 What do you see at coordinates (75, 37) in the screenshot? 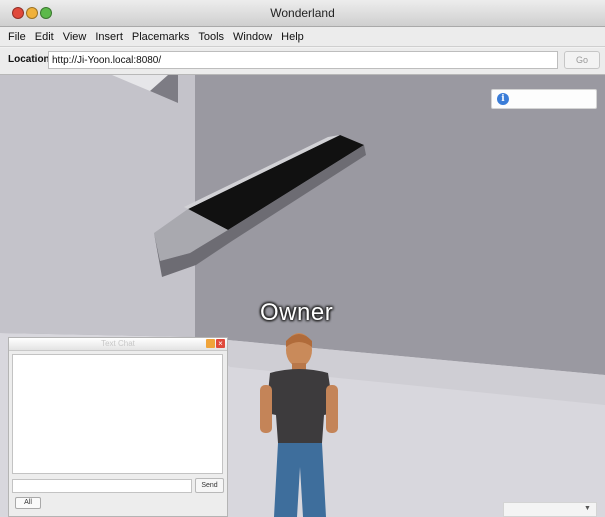
I see `menu-view: View` at bounding box center [75, 37].